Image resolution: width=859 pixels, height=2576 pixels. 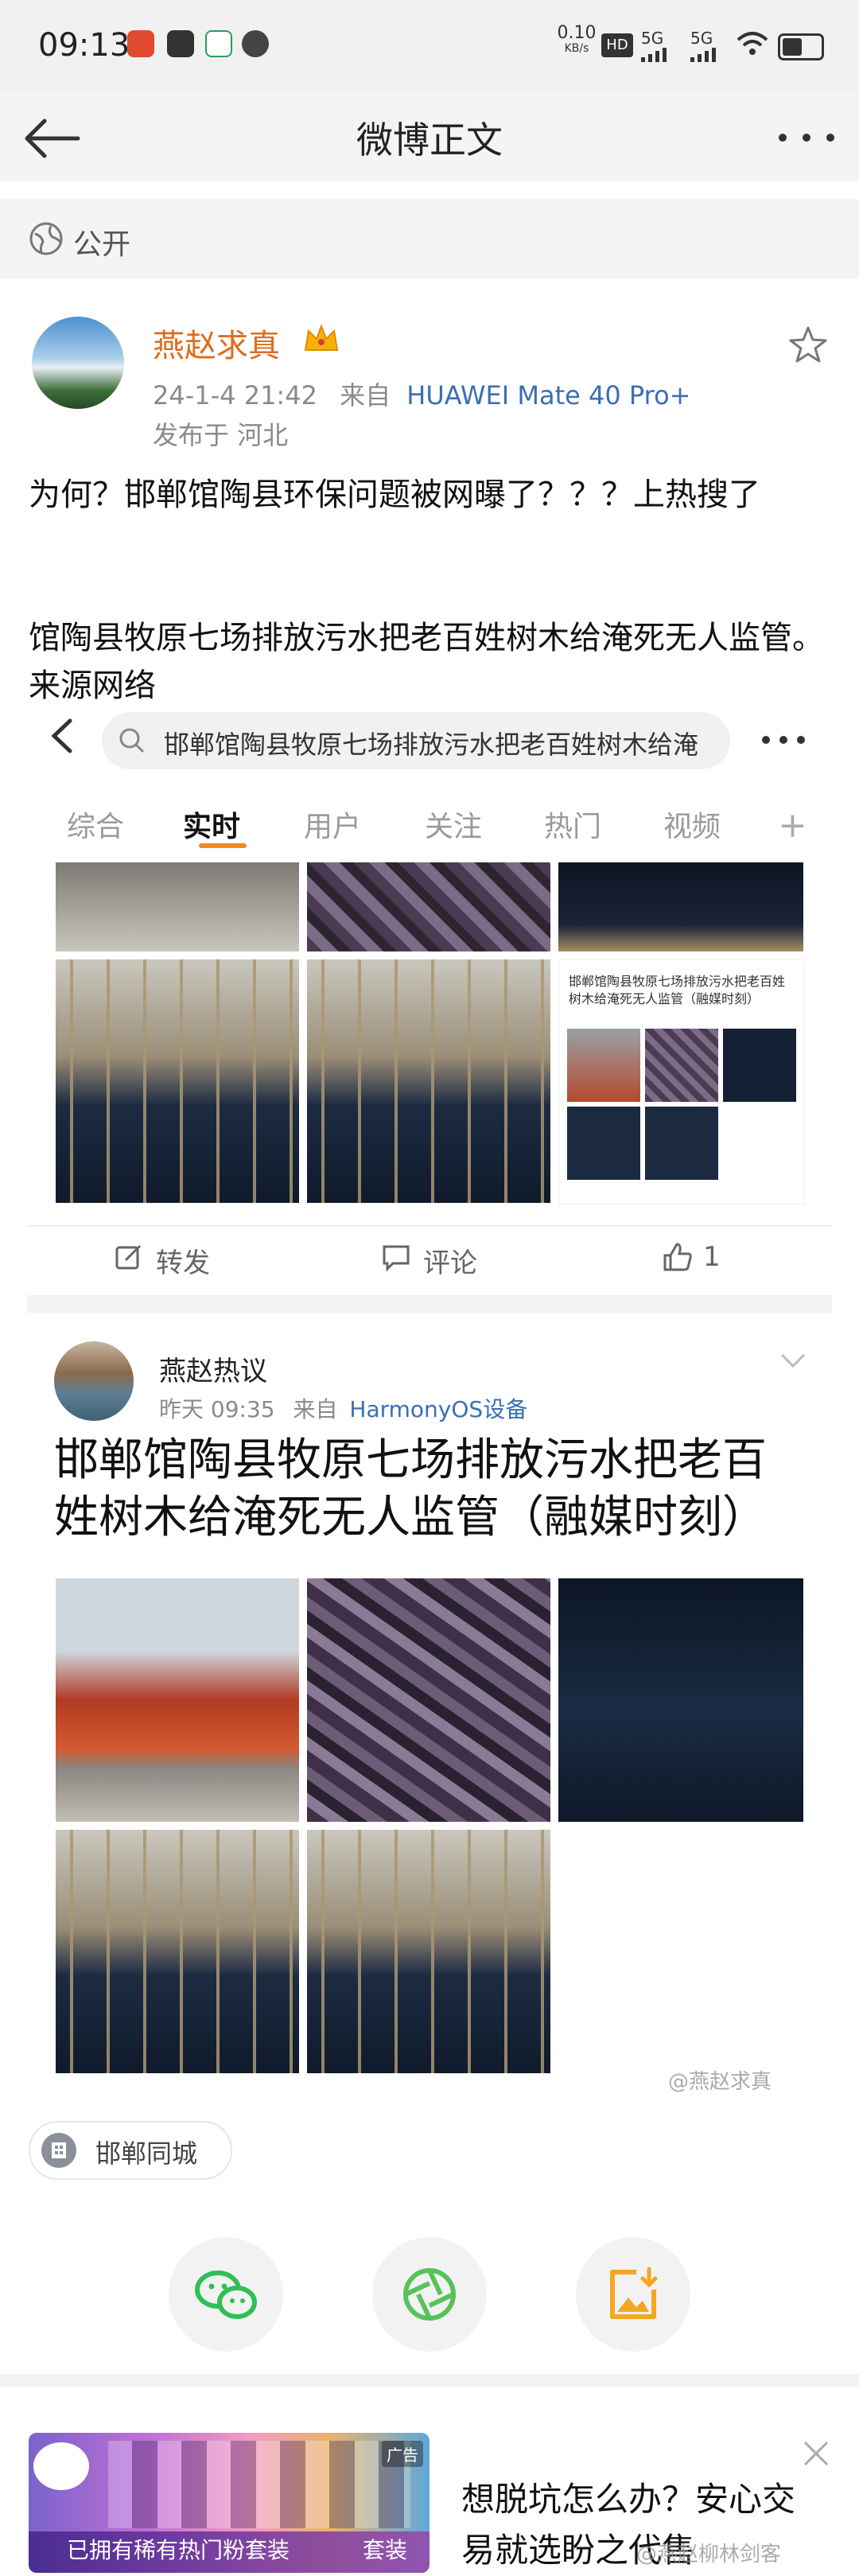 What do you see at coordinates (692, 827) in the screenshot?
I see `embedded-tab-5: 视频` at bounding box center [692, 827].